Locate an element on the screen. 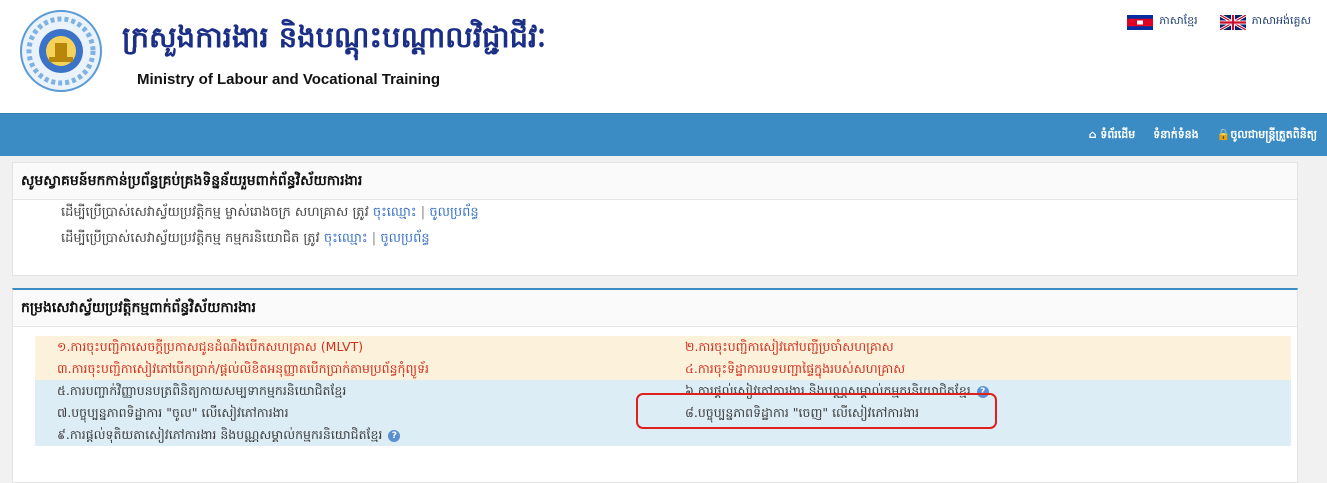 Image resolution: width=1327 pixels, height=483 pixels. lang-english-label: ភាសាអង់គ្លេស is located at coordinates (1281, 20).